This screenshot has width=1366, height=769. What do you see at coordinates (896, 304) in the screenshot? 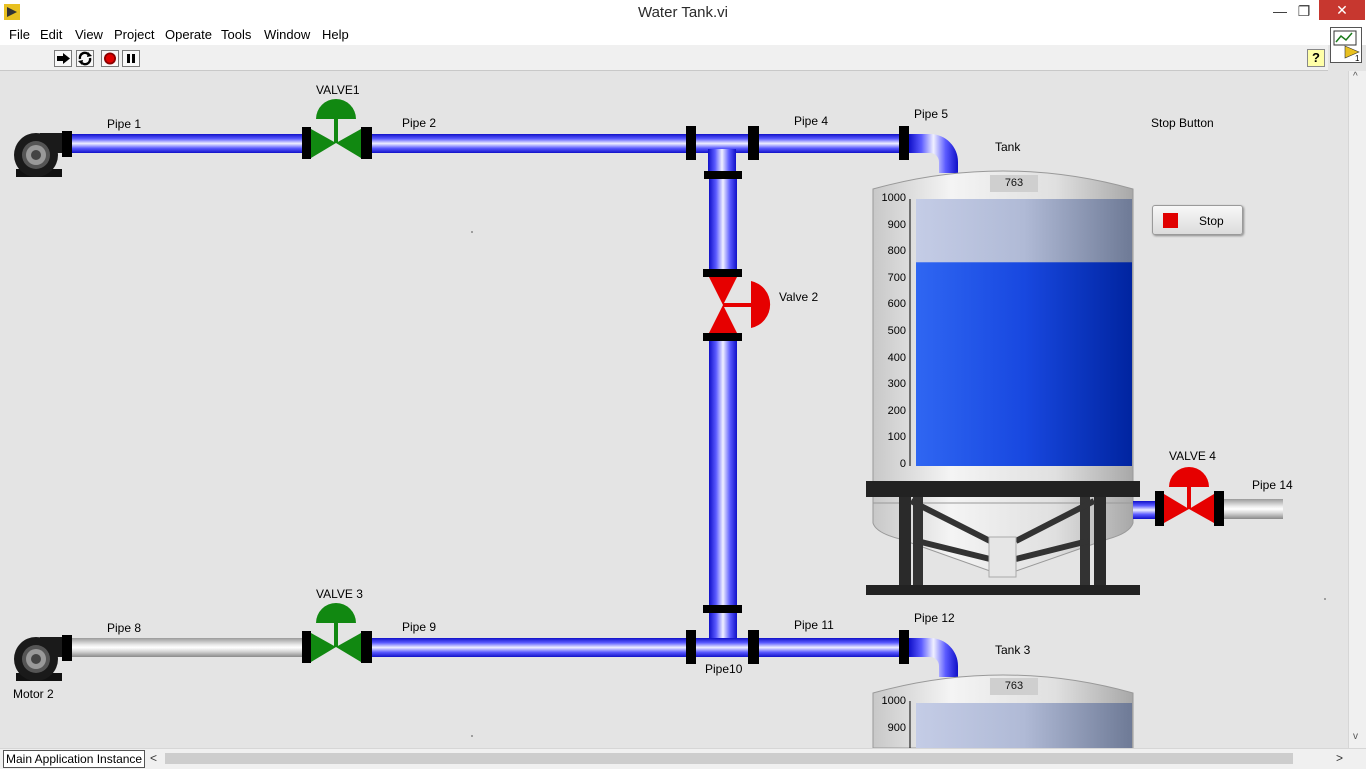
I see `scale-tick: 600` at bounding box center [896, 304].